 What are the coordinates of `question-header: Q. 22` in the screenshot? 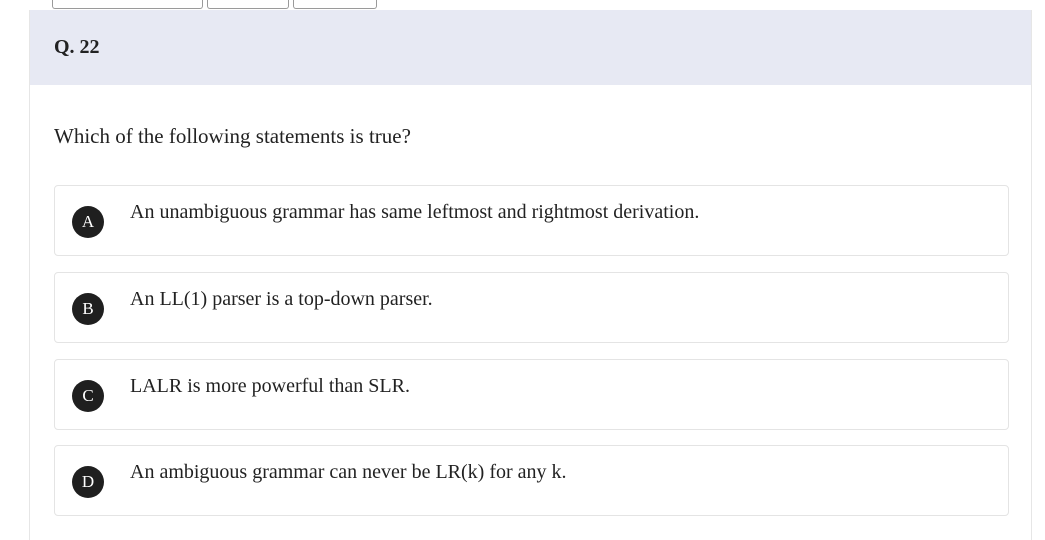 It's located at (530, 47).